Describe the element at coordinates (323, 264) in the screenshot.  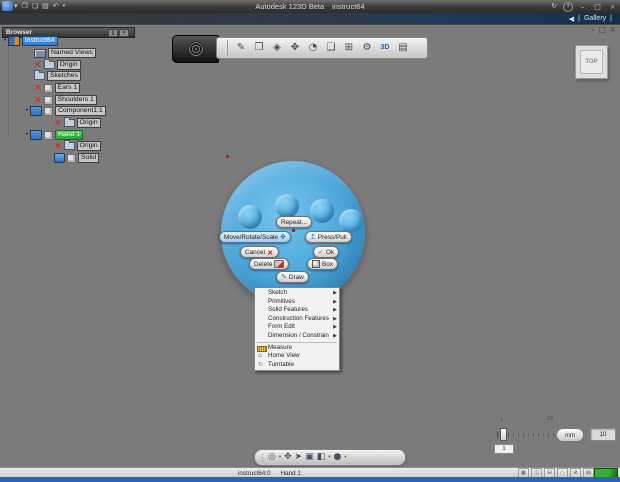
I see `box-button: Box` at that location.